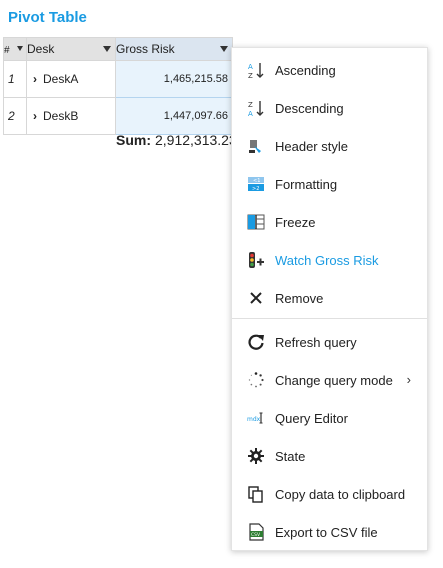 The image size is (443, 568). What do you see at coordinates (311, 146) in the screenshot?
I see `menu-item-label: Header style` at bounding box center [311, 146].